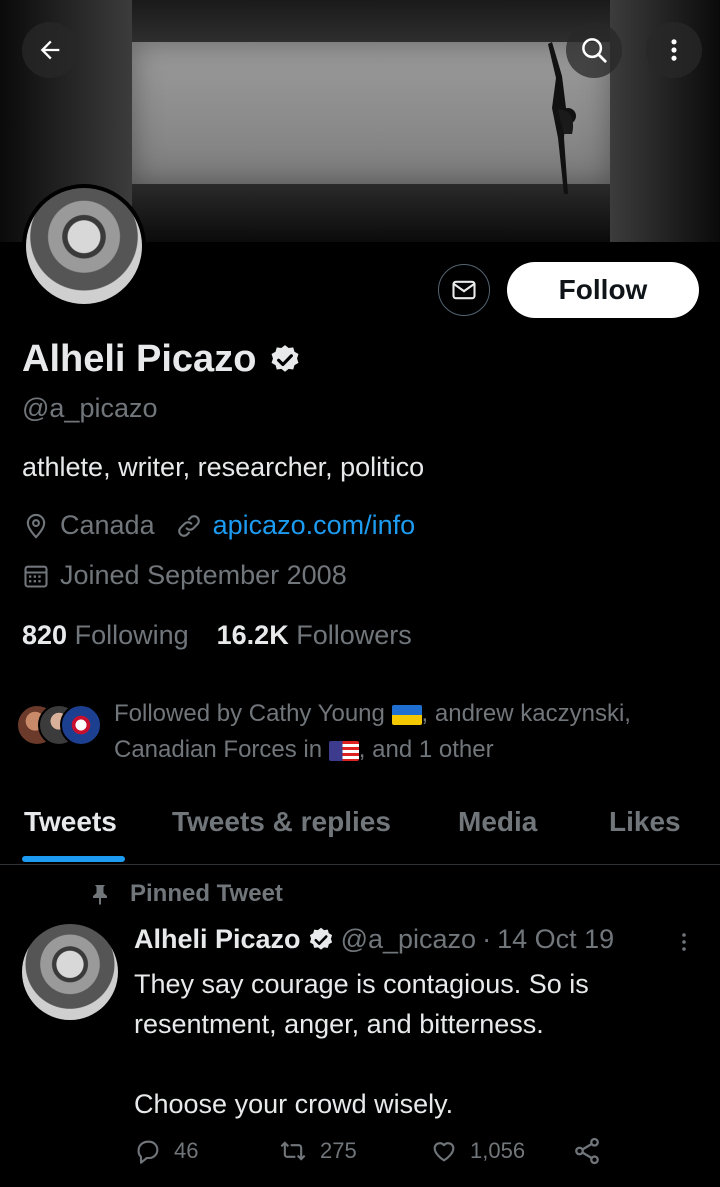 The height and width of the screenshot is (1187, 720). What do you see at coordinates (343, 750) in the screenshot?
I see `us-flag-icon` at bounding box center [343, 750].